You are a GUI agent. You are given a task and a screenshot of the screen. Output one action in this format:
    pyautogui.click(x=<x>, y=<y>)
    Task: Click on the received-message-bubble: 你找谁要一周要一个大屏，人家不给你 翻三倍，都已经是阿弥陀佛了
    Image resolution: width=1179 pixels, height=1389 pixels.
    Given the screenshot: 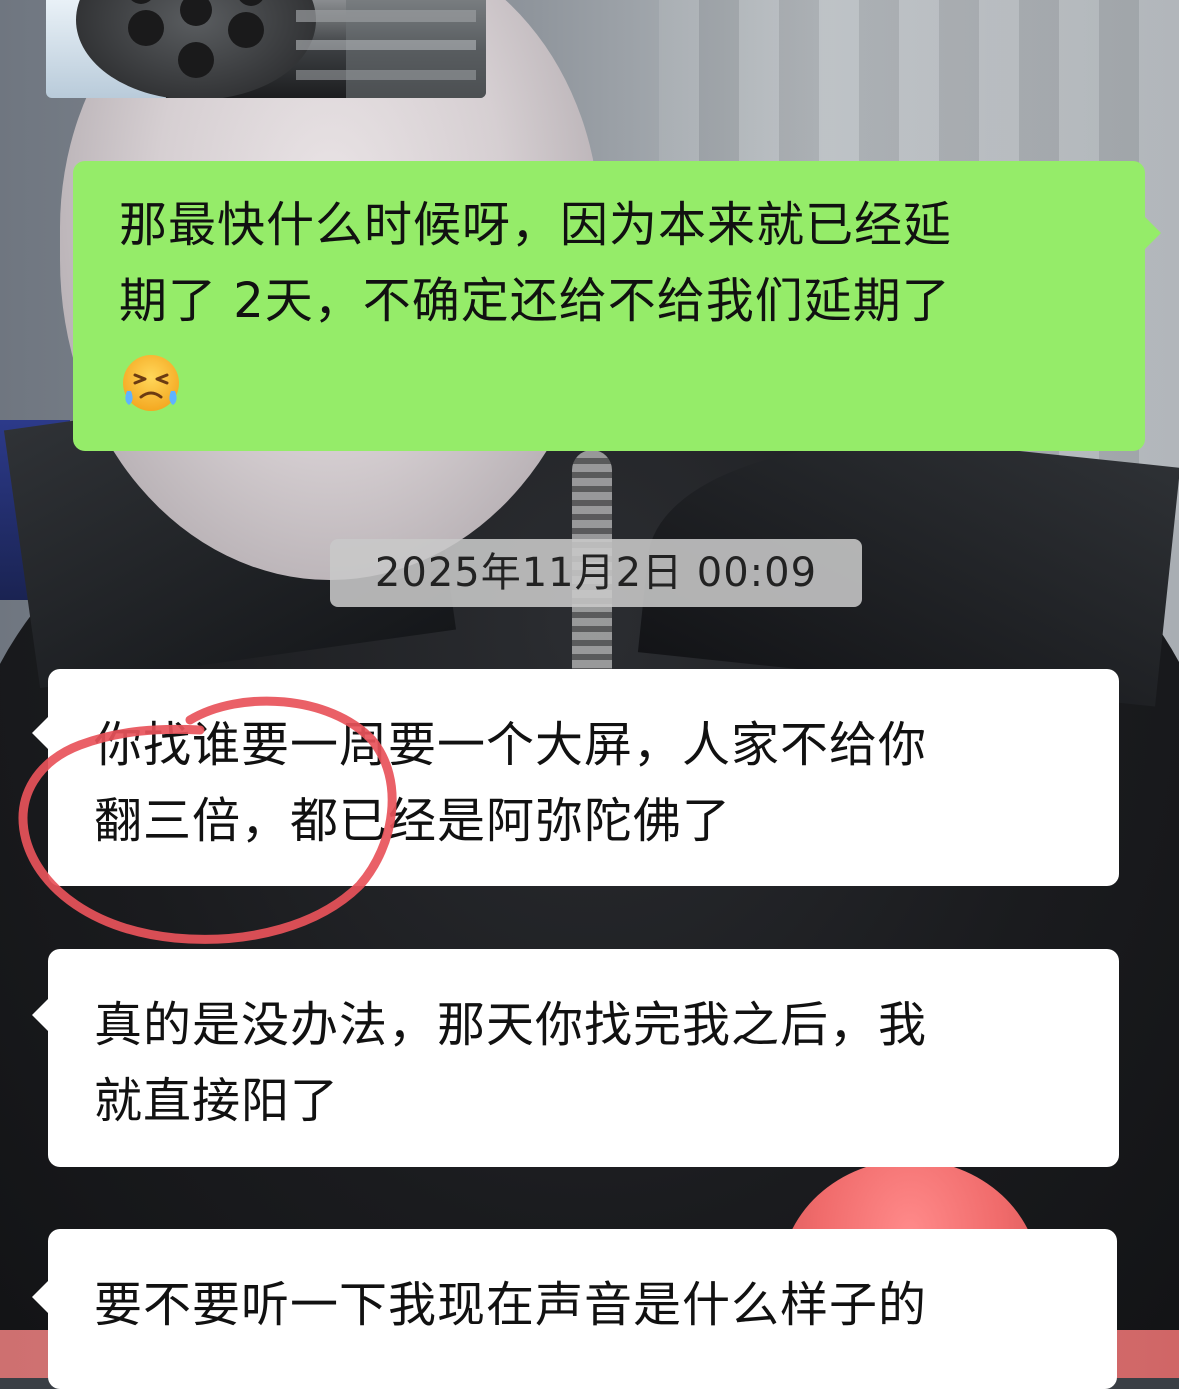 What is the action you would take?
    pyautogui.click(x=575, y=777)
    